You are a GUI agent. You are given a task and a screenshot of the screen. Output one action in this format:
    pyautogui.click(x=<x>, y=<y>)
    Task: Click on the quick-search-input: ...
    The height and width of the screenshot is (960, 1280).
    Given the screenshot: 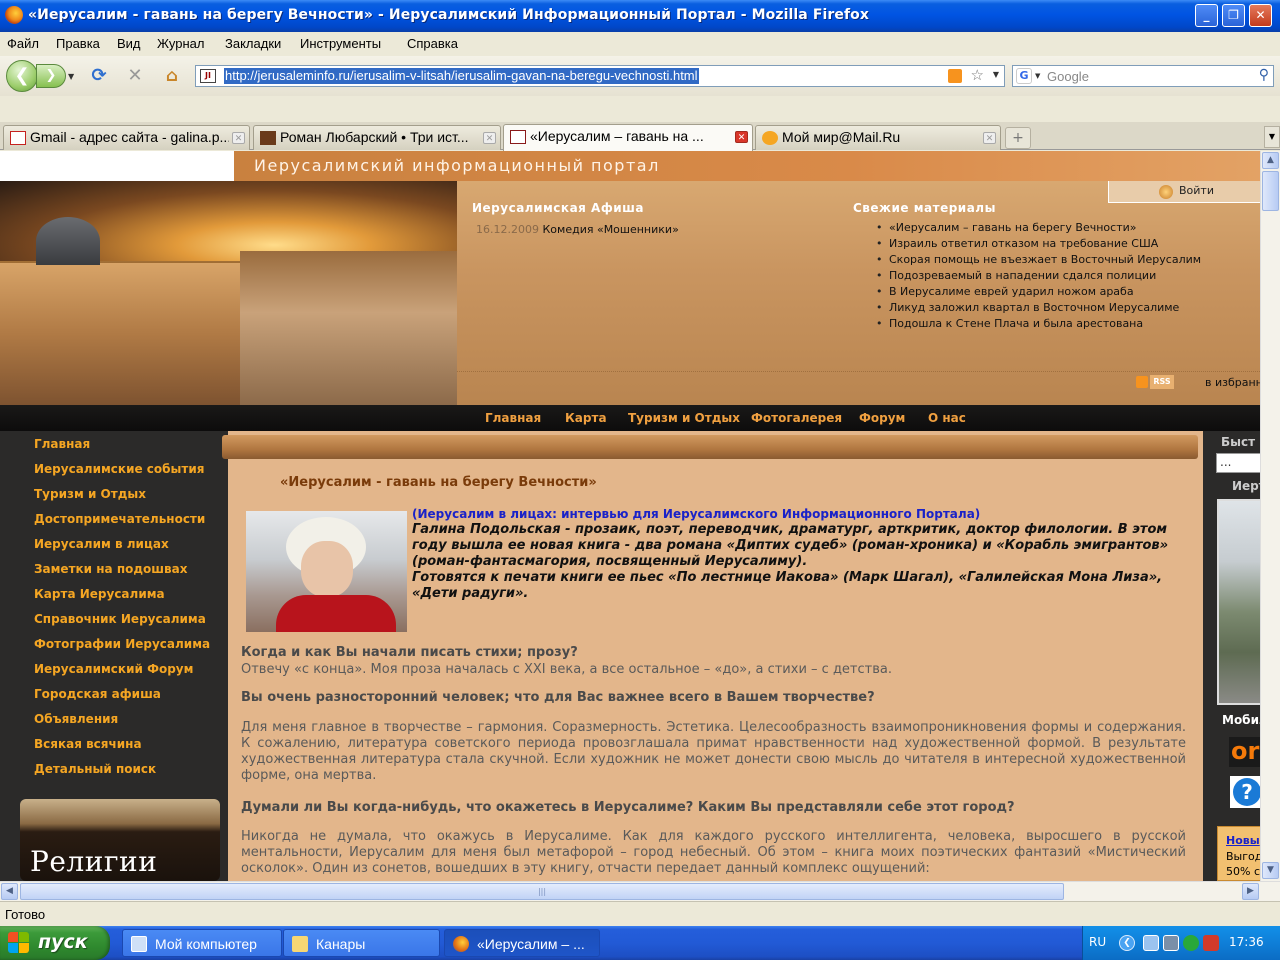 What is the action you would take?
    pyautogui.click(x=1238, y=463)
    